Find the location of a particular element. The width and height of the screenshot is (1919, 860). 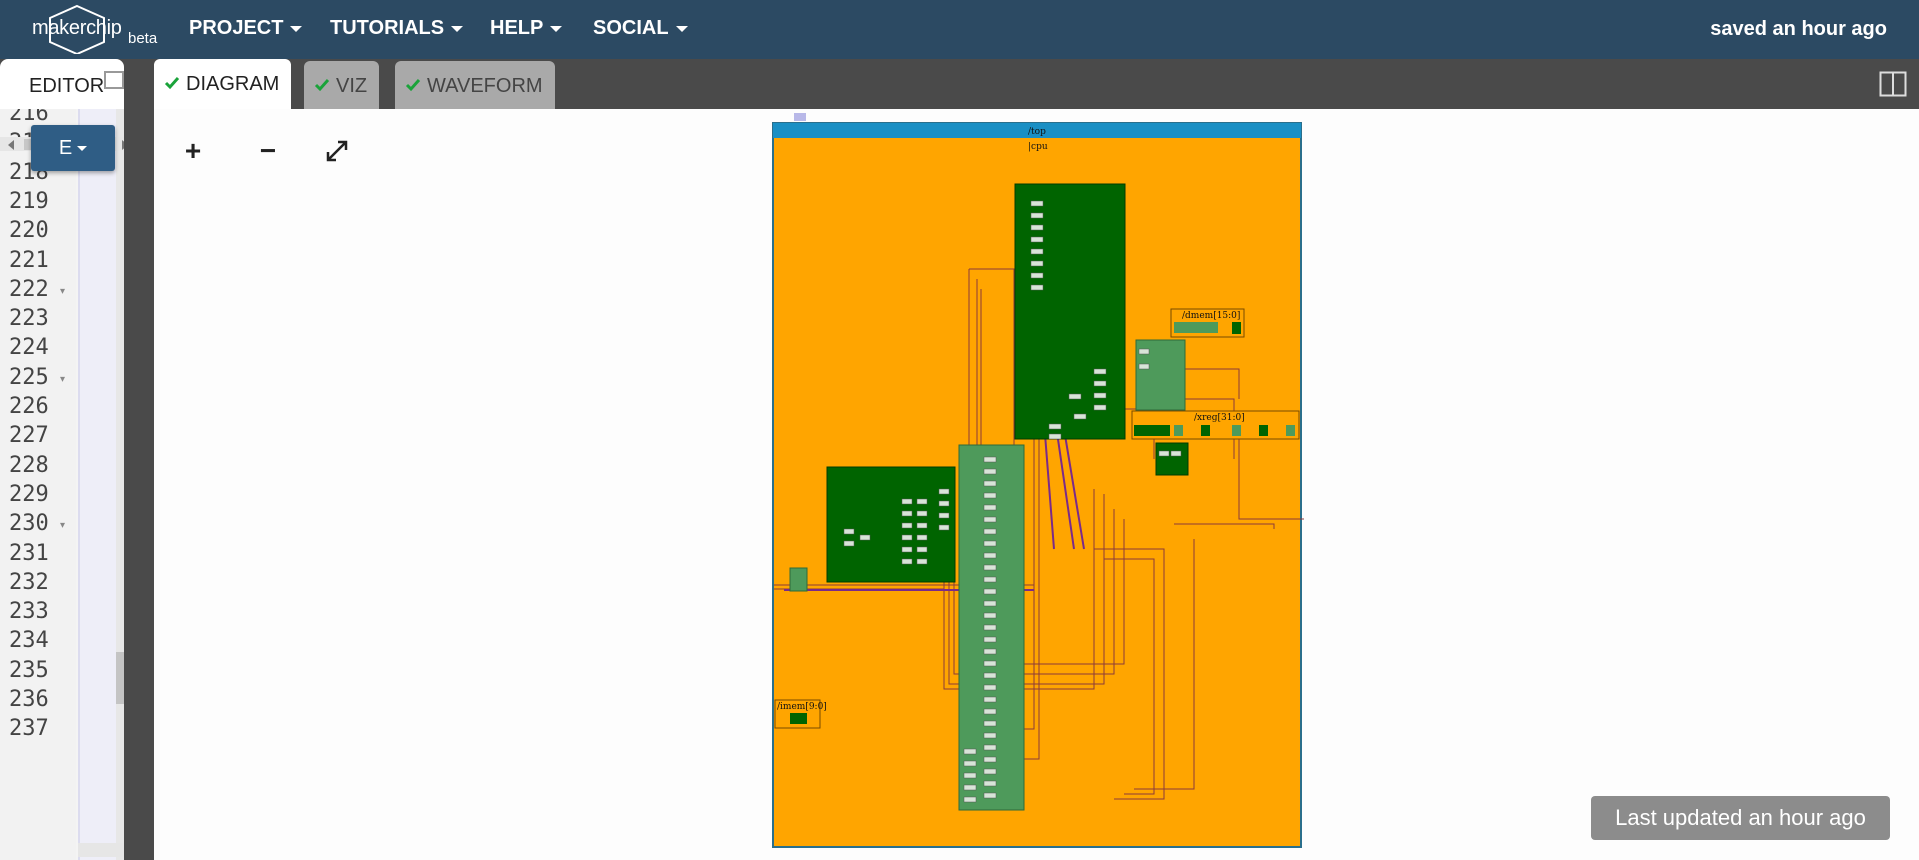

line-number: 222 is located at coordinates (29, 289).